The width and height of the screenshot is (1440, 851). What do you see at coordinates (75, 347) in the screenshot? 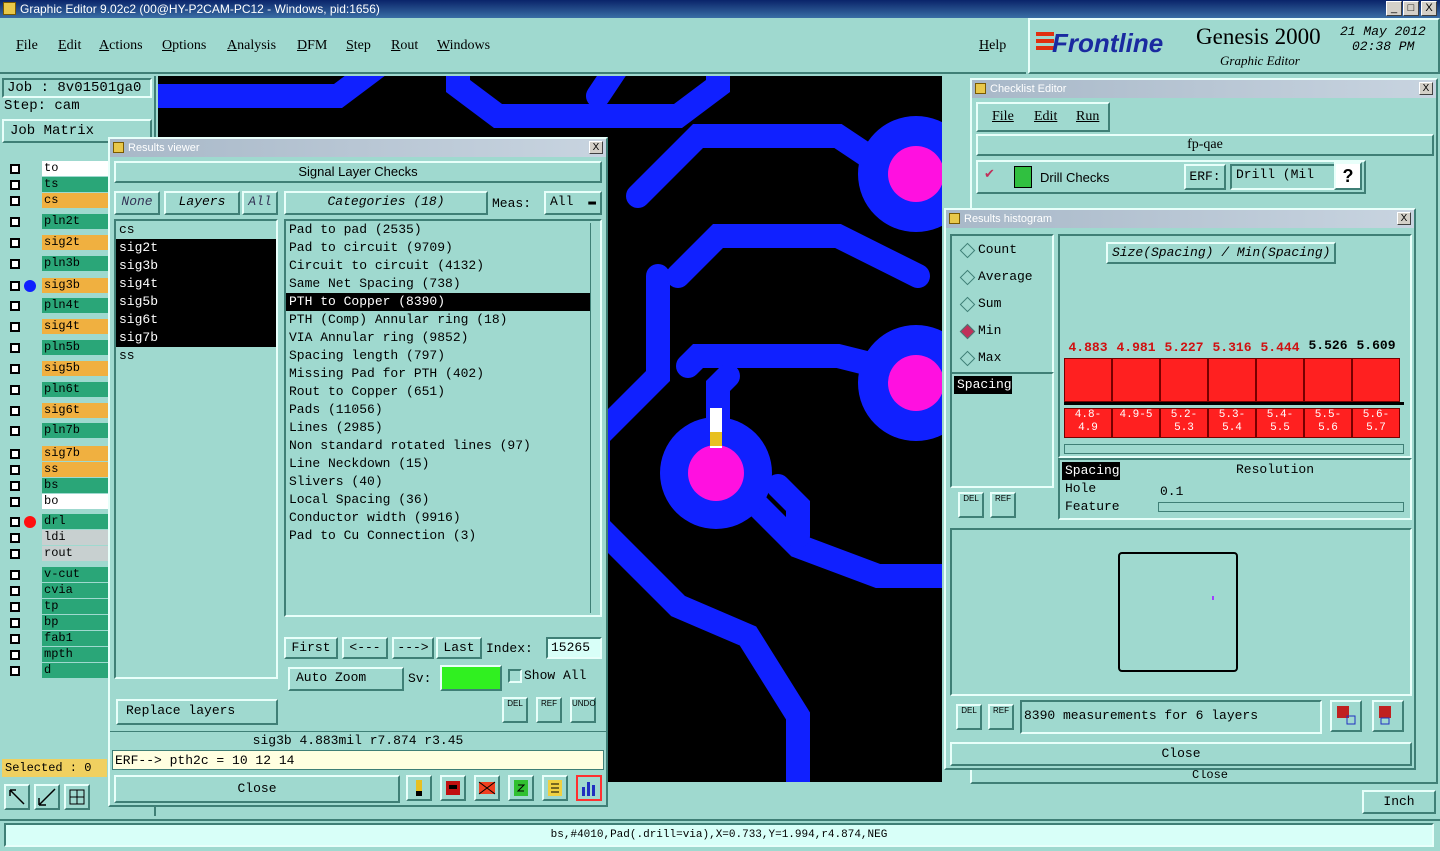
I see `layer-name: pln5b` at bounding box center [75, 347].